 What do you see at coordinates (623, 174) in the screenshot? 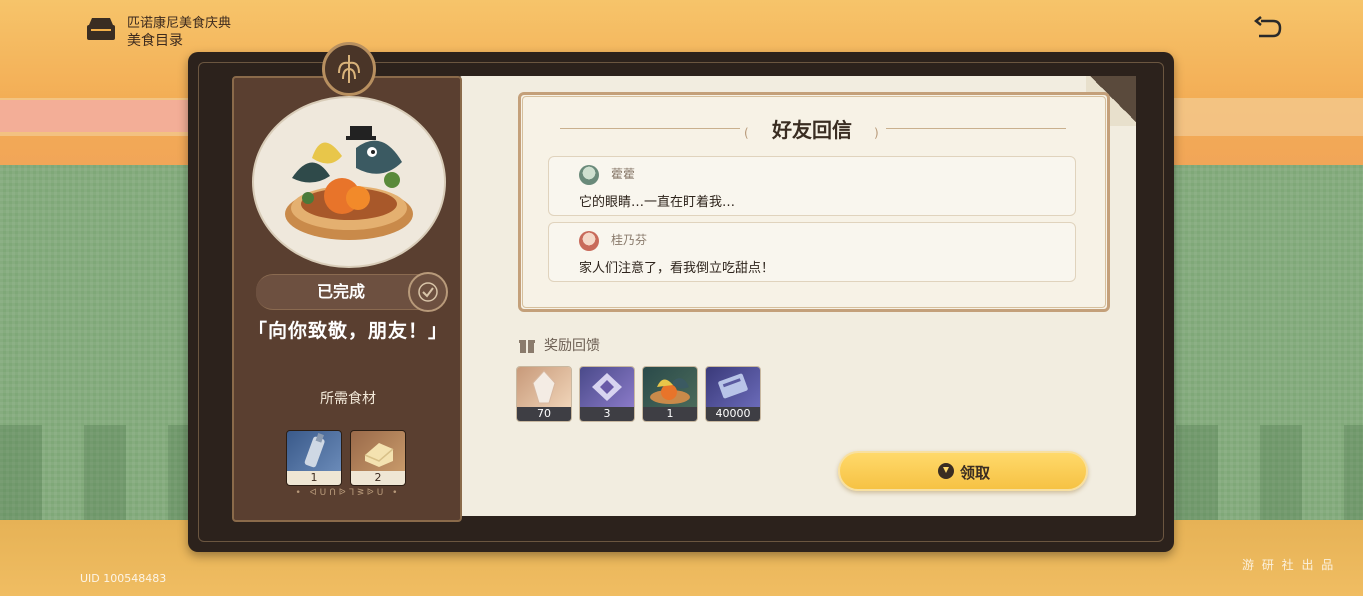
I see `message-sender: 藿藿` at bounding box center [623, 174].